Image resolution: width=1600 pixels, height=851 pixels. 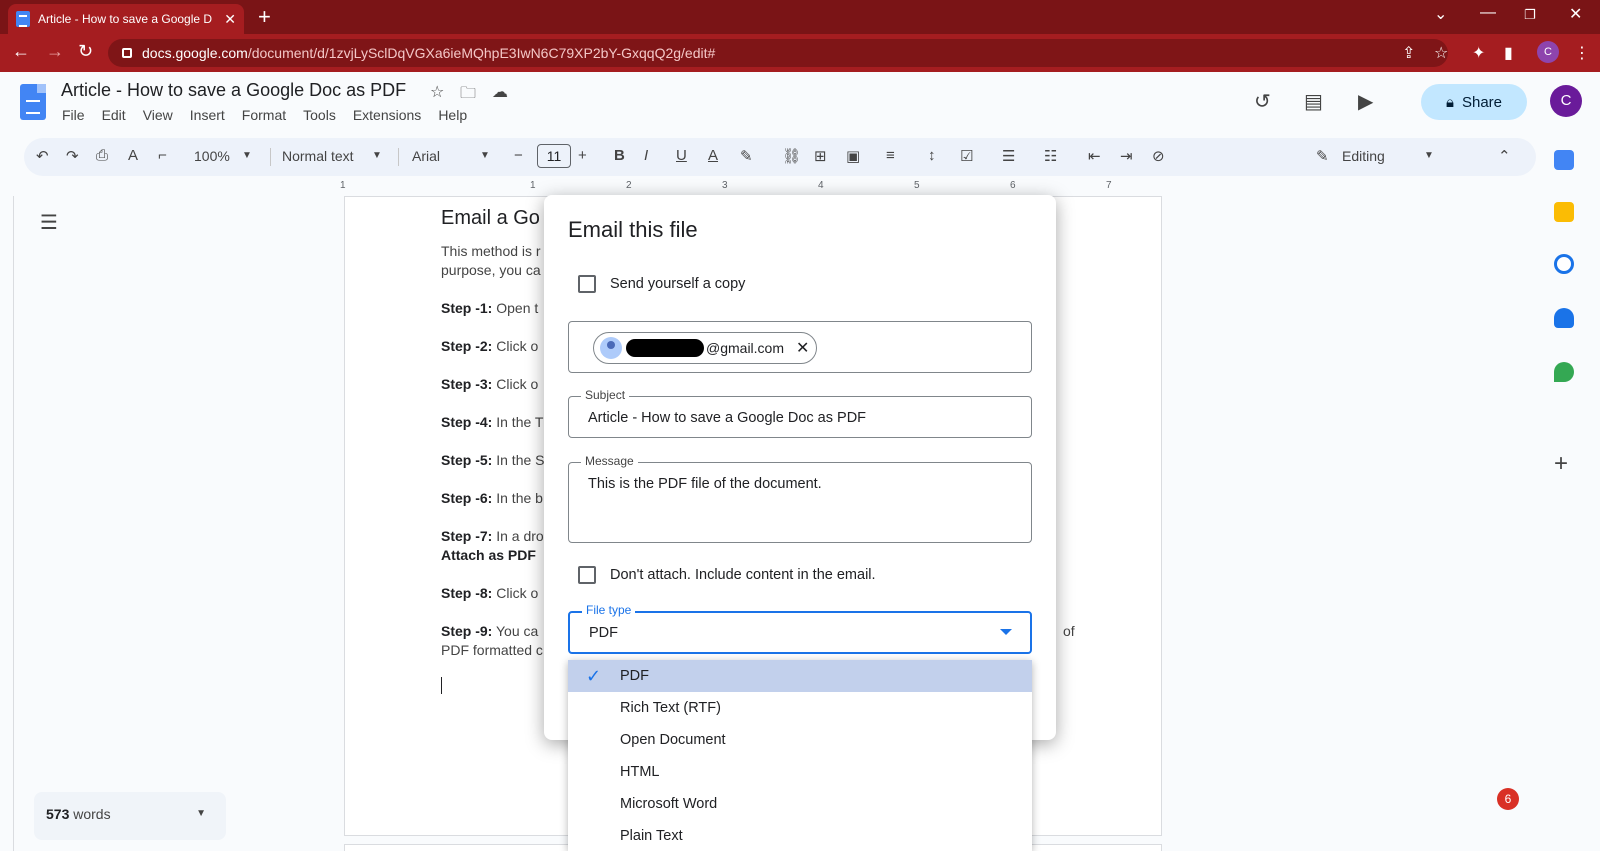 What do you see at coordinates (800, 835) in the screenshot?
I see `option-plain-text: Plain Text` at bounding box center [800, 835].